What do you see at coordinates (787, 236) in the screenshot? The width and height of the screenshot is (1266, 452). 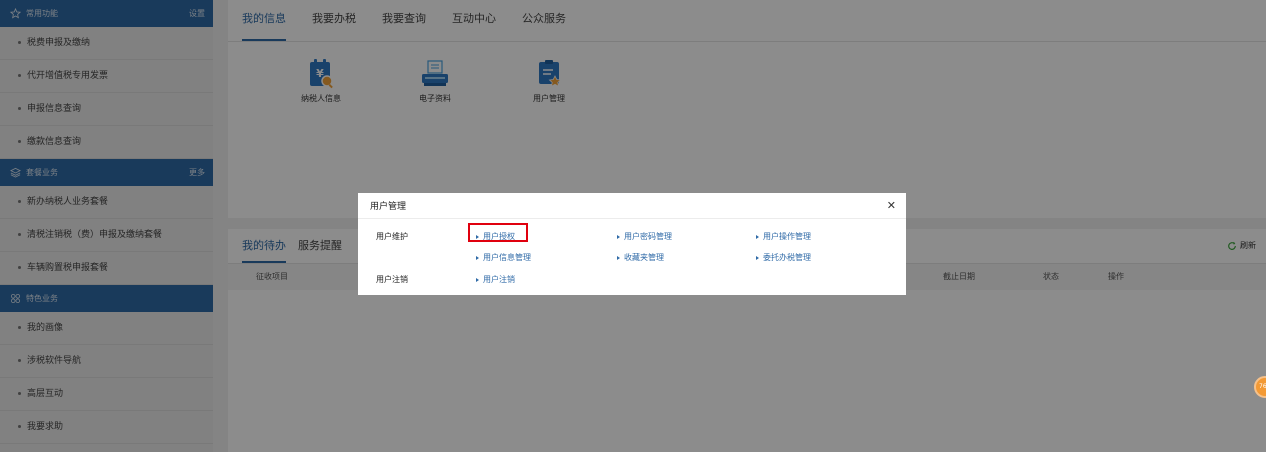 I see `link-label: 用户操作管理` at bounding box center [787, 236].